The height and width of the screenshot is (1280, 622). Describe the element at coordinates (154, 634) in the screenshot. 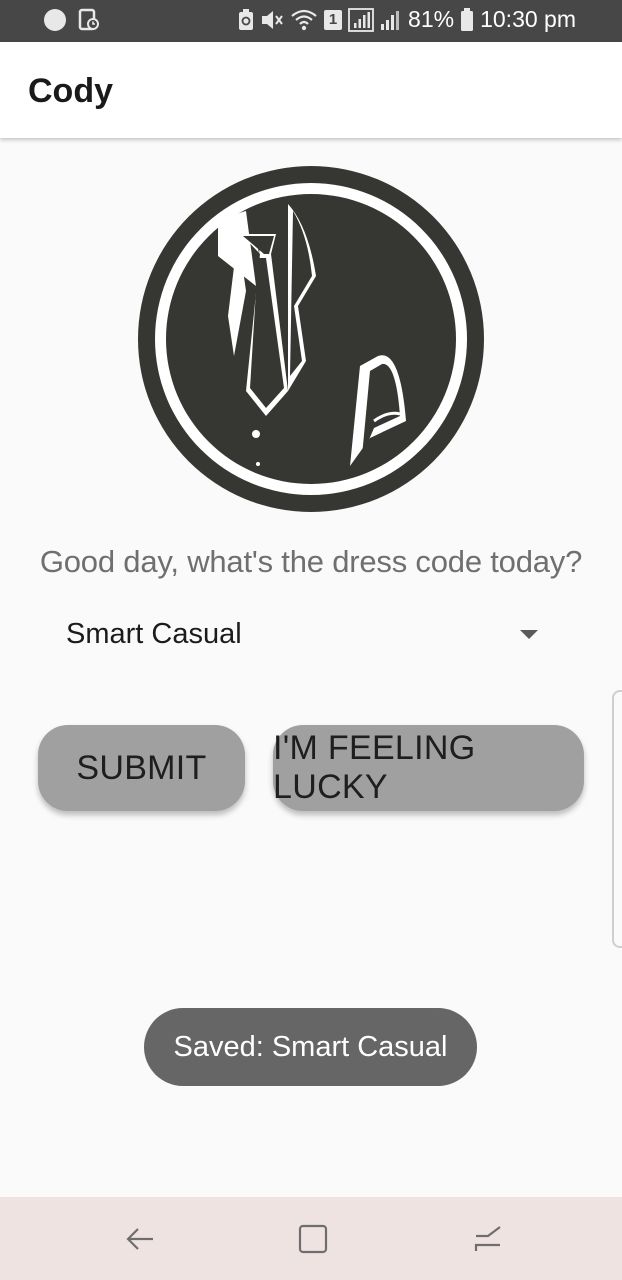

I see `dropdown-selected-value: Smart Casual` at that location.